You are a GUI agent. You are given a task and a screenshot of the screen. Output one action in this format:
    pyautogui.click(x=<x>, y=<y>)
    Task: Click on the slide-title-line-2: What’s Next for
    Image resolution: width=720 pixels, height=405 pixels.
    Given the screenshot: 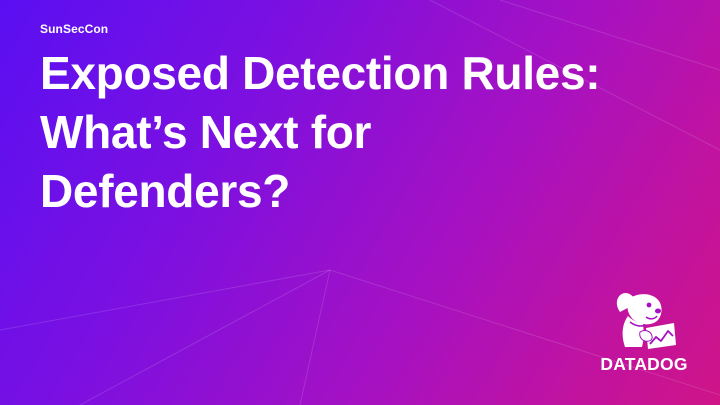 What is the action you would take?
    pyautogui.click(x=206, y=132)
    